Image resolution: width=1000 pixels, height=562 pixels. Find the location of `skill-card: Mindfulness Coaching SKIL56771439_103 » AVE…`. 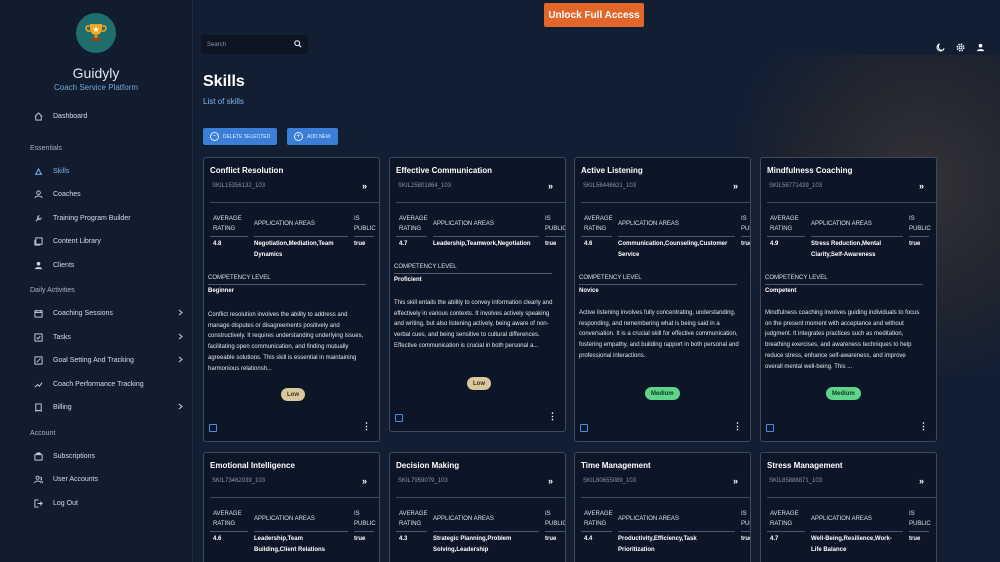

skill-card: Mindfulness Coaching SKIL56771439_103 » AVE… is located at coordinates (848, 299).